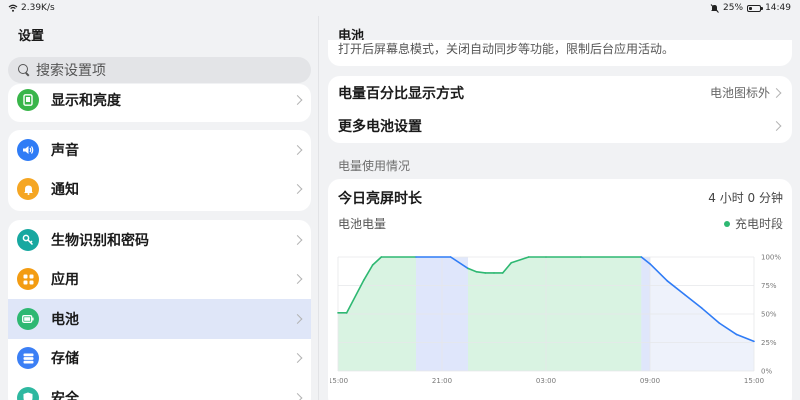 The image size is (800, 400). What do you see at coordinates (318, 208) in the screenshot?
I see `pane-divider` at bounding box center [318, 208].